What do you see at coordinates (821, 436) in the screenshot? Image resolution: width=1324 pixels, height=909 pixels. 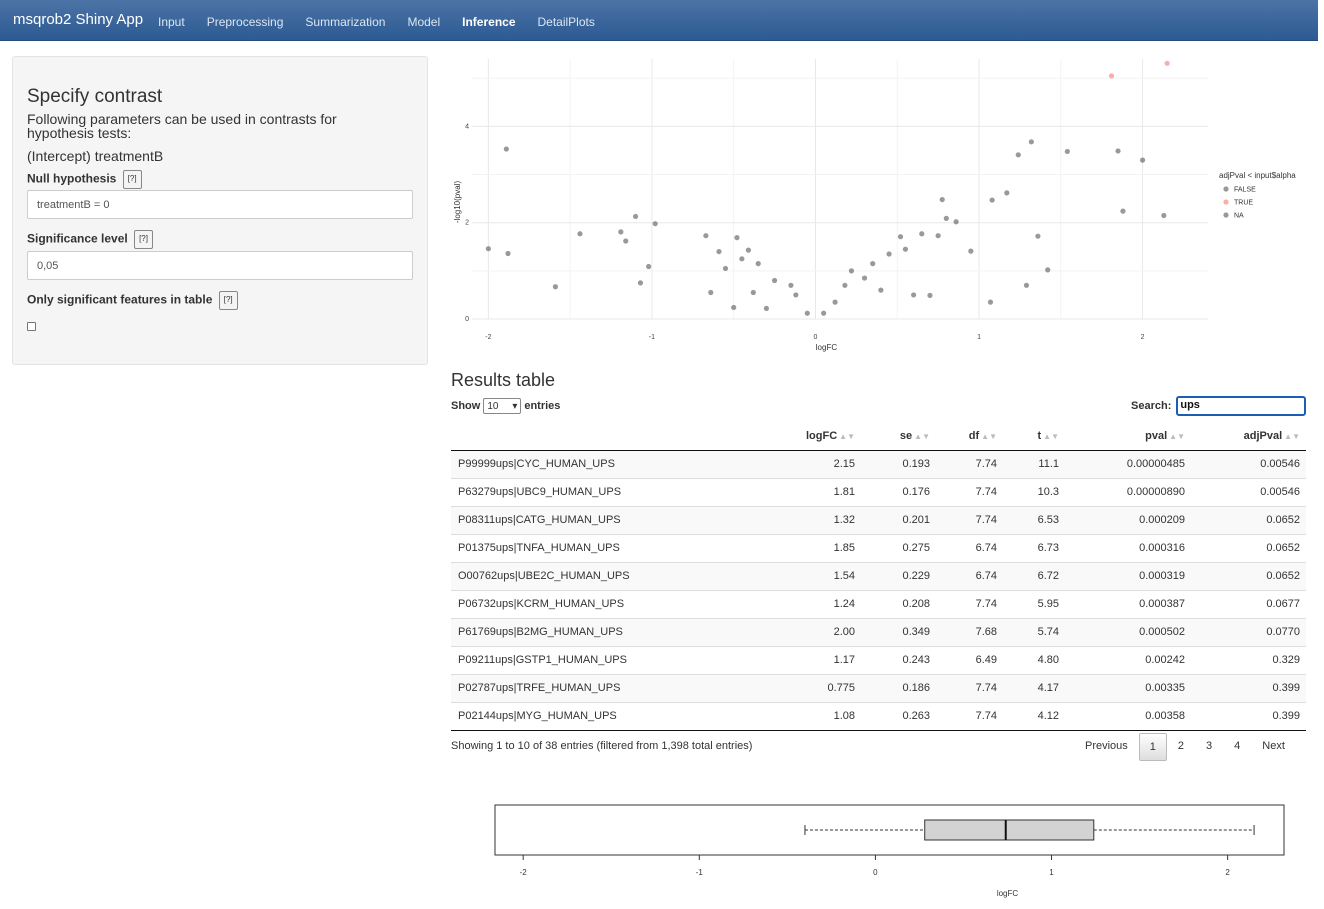 I see `column-header-logfc: logFC ▲▼` at bounding box center [821, 436].